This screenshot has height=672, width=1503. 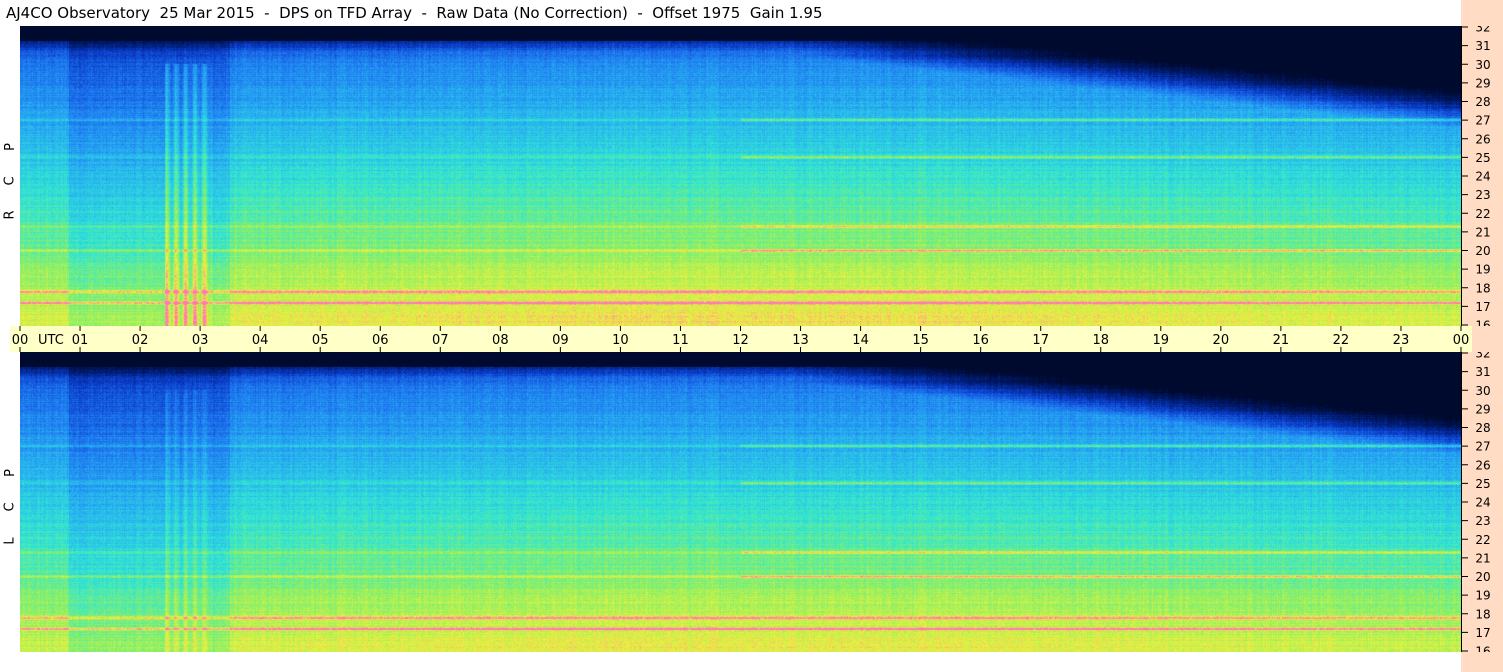 What do you see at coordinates (11, 507) in the screenshot?
I see `panel-label-lcp: P C L` at bounding box center [11, 507].